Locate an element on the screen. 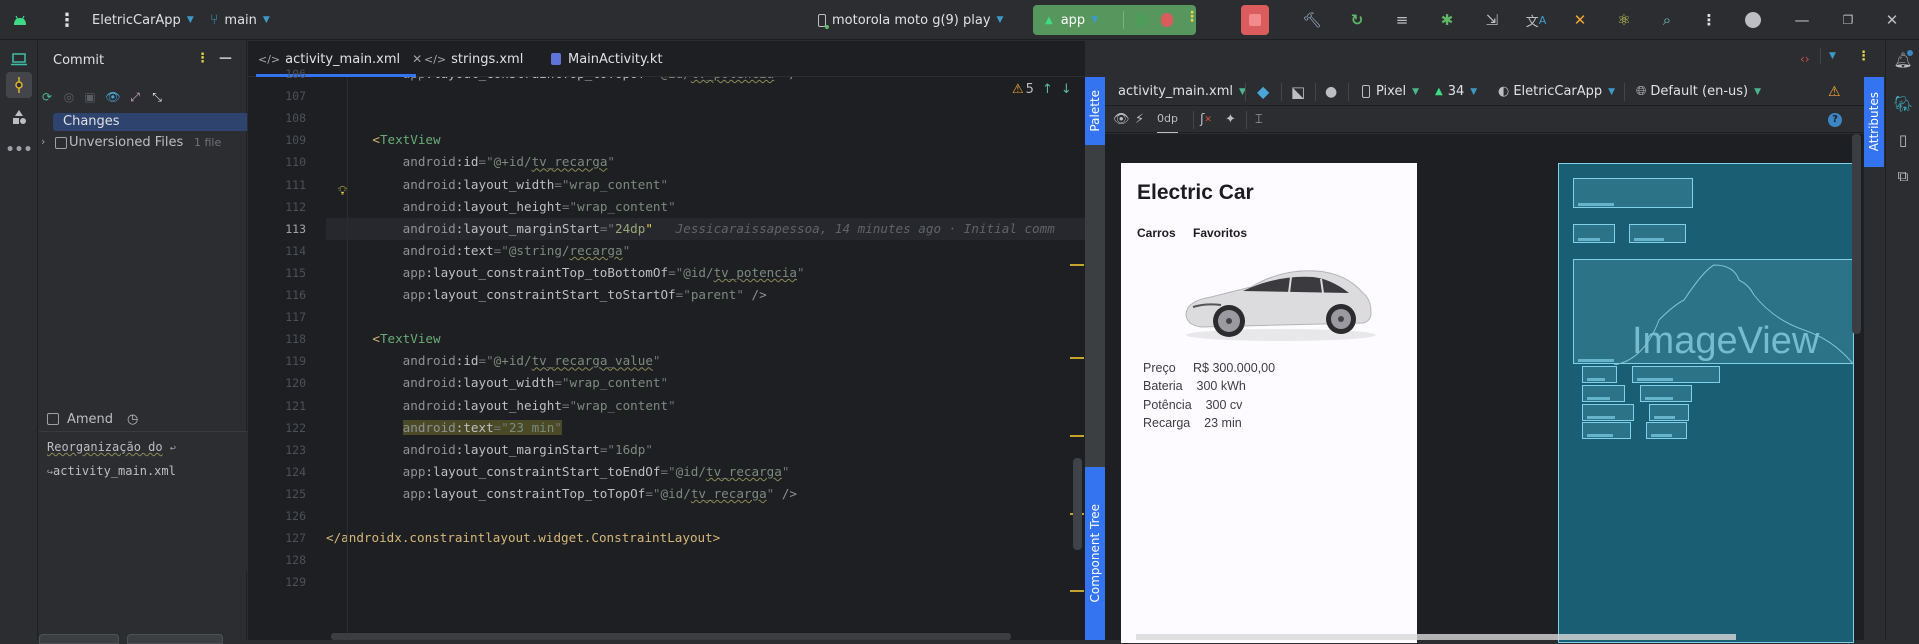 The image size is (1919, 644). close-window-button: ✕ is located at coordinates (1892, 20).